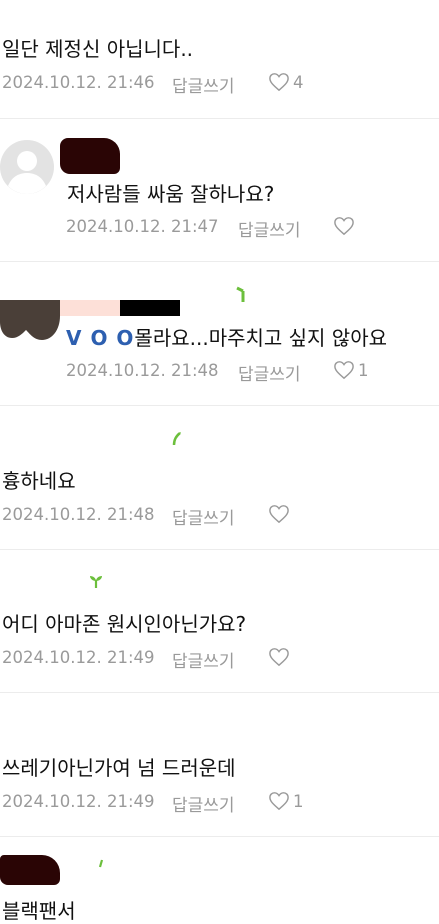 The height and width of the screenshot is (924, 439). Describe the element at coordinates (90, 308) in the screenshot. I see `profile-banner-pink` at that location.